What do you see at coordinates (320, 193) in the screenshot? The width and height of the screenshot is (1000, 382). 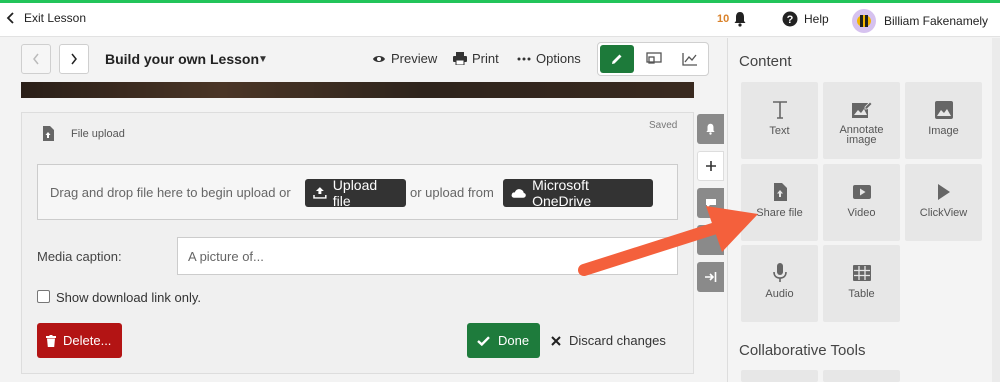 I see `upload-icon` at bounding box center [320, 193].